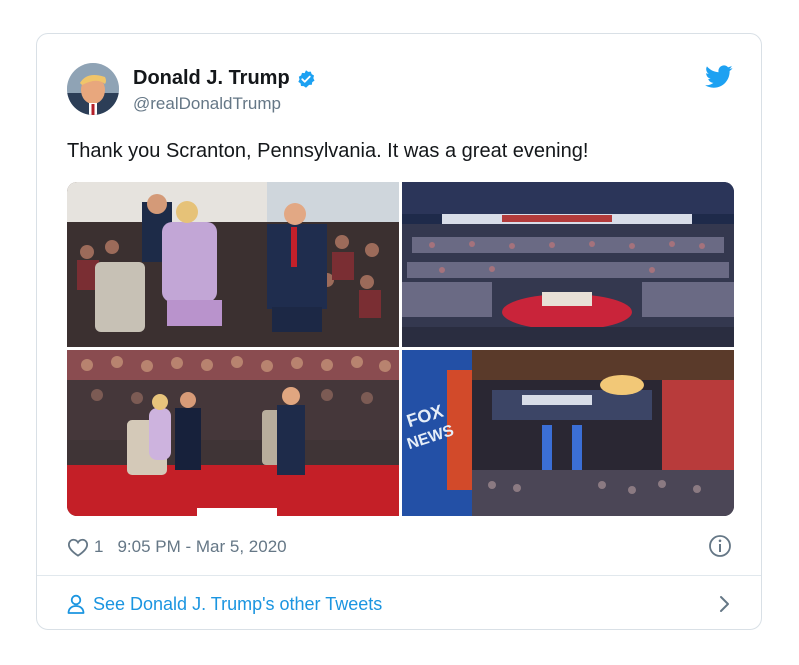  What do you see at coordinates (720, 546) in the screenshot?
I see `info-icon` at bounding box center [720, 546].